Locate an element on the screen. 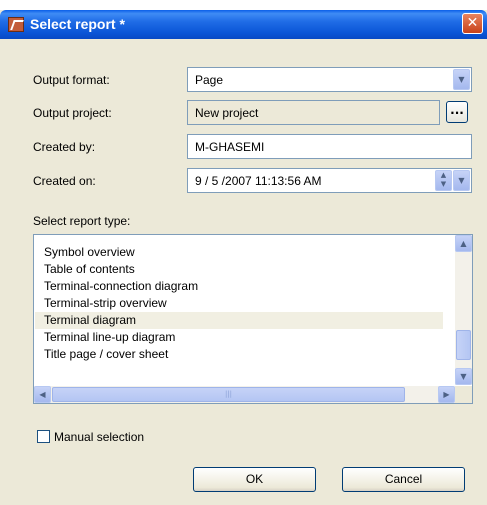 Image resolution: width=487 pixels, height=505 pixels. scroll-down-icon: ▼ is located at coordinates (463, 376).